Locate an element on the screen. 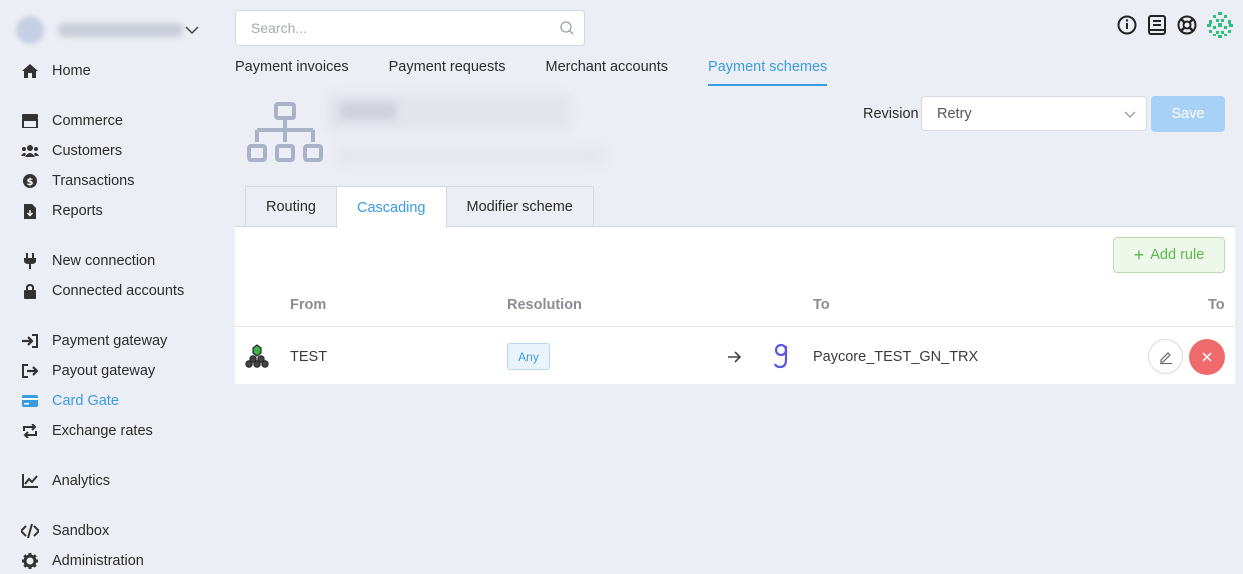 The width and height of the screenshot is (1243, 574). sidebar-item-label: Sandbox is located at coordinates (81, 531).